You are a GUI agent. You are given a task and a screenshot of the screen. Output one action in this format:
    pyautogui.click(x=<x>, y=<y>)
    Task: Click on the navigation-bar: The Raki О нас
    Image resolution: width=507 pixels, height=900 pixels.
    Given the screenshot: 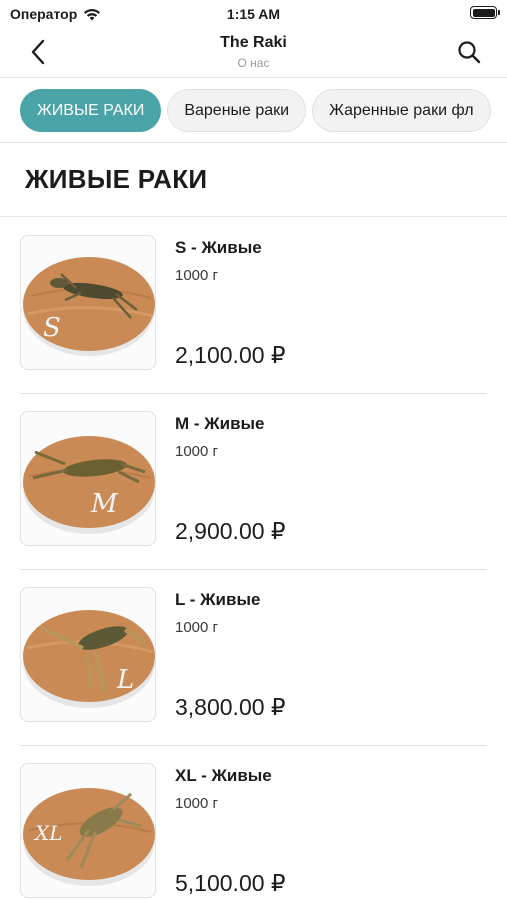 What is the action you would take?
    pyautogui.click(x=253, y=53)
    